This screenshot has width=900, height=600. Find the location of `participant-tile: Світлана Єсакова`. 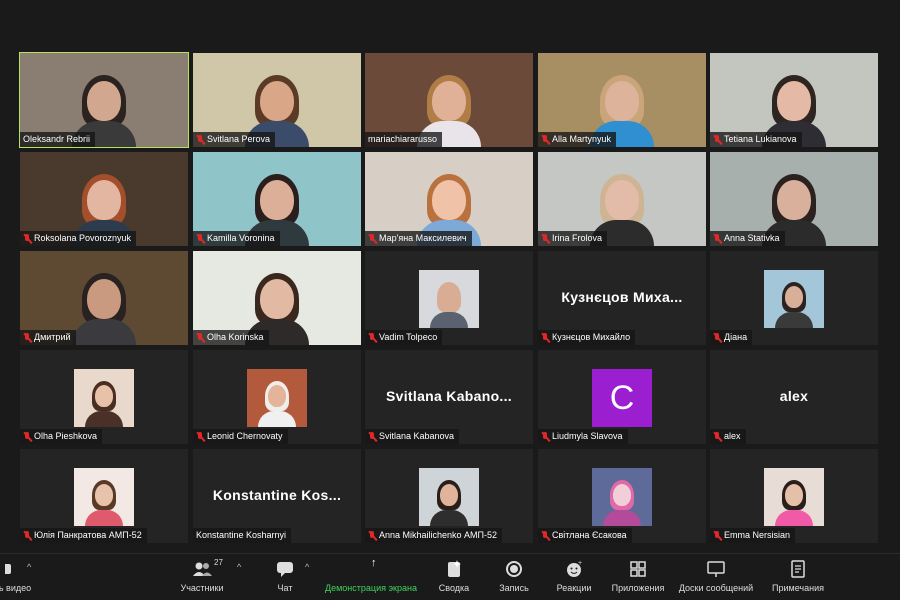

participant-tile: Світлана Єсакова is located at coordinates (622, 496).